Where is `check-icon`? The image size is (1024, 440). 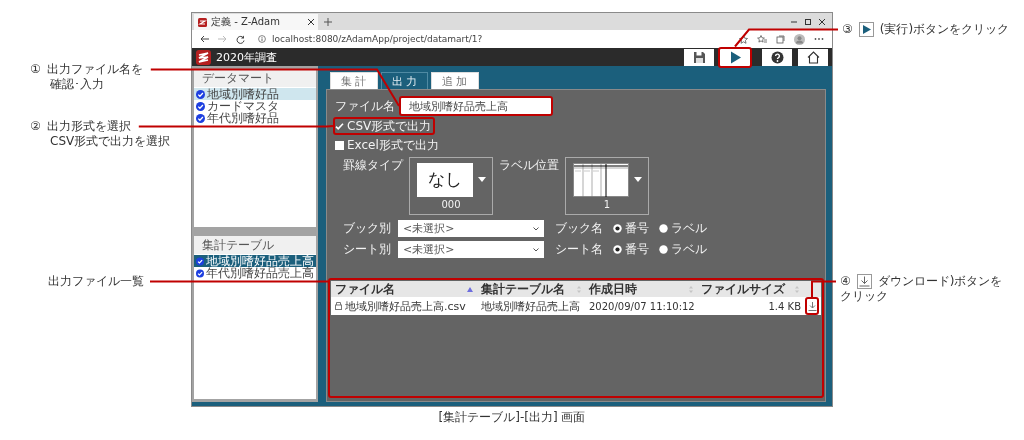
check-icon is located at coordinates (200, 261).